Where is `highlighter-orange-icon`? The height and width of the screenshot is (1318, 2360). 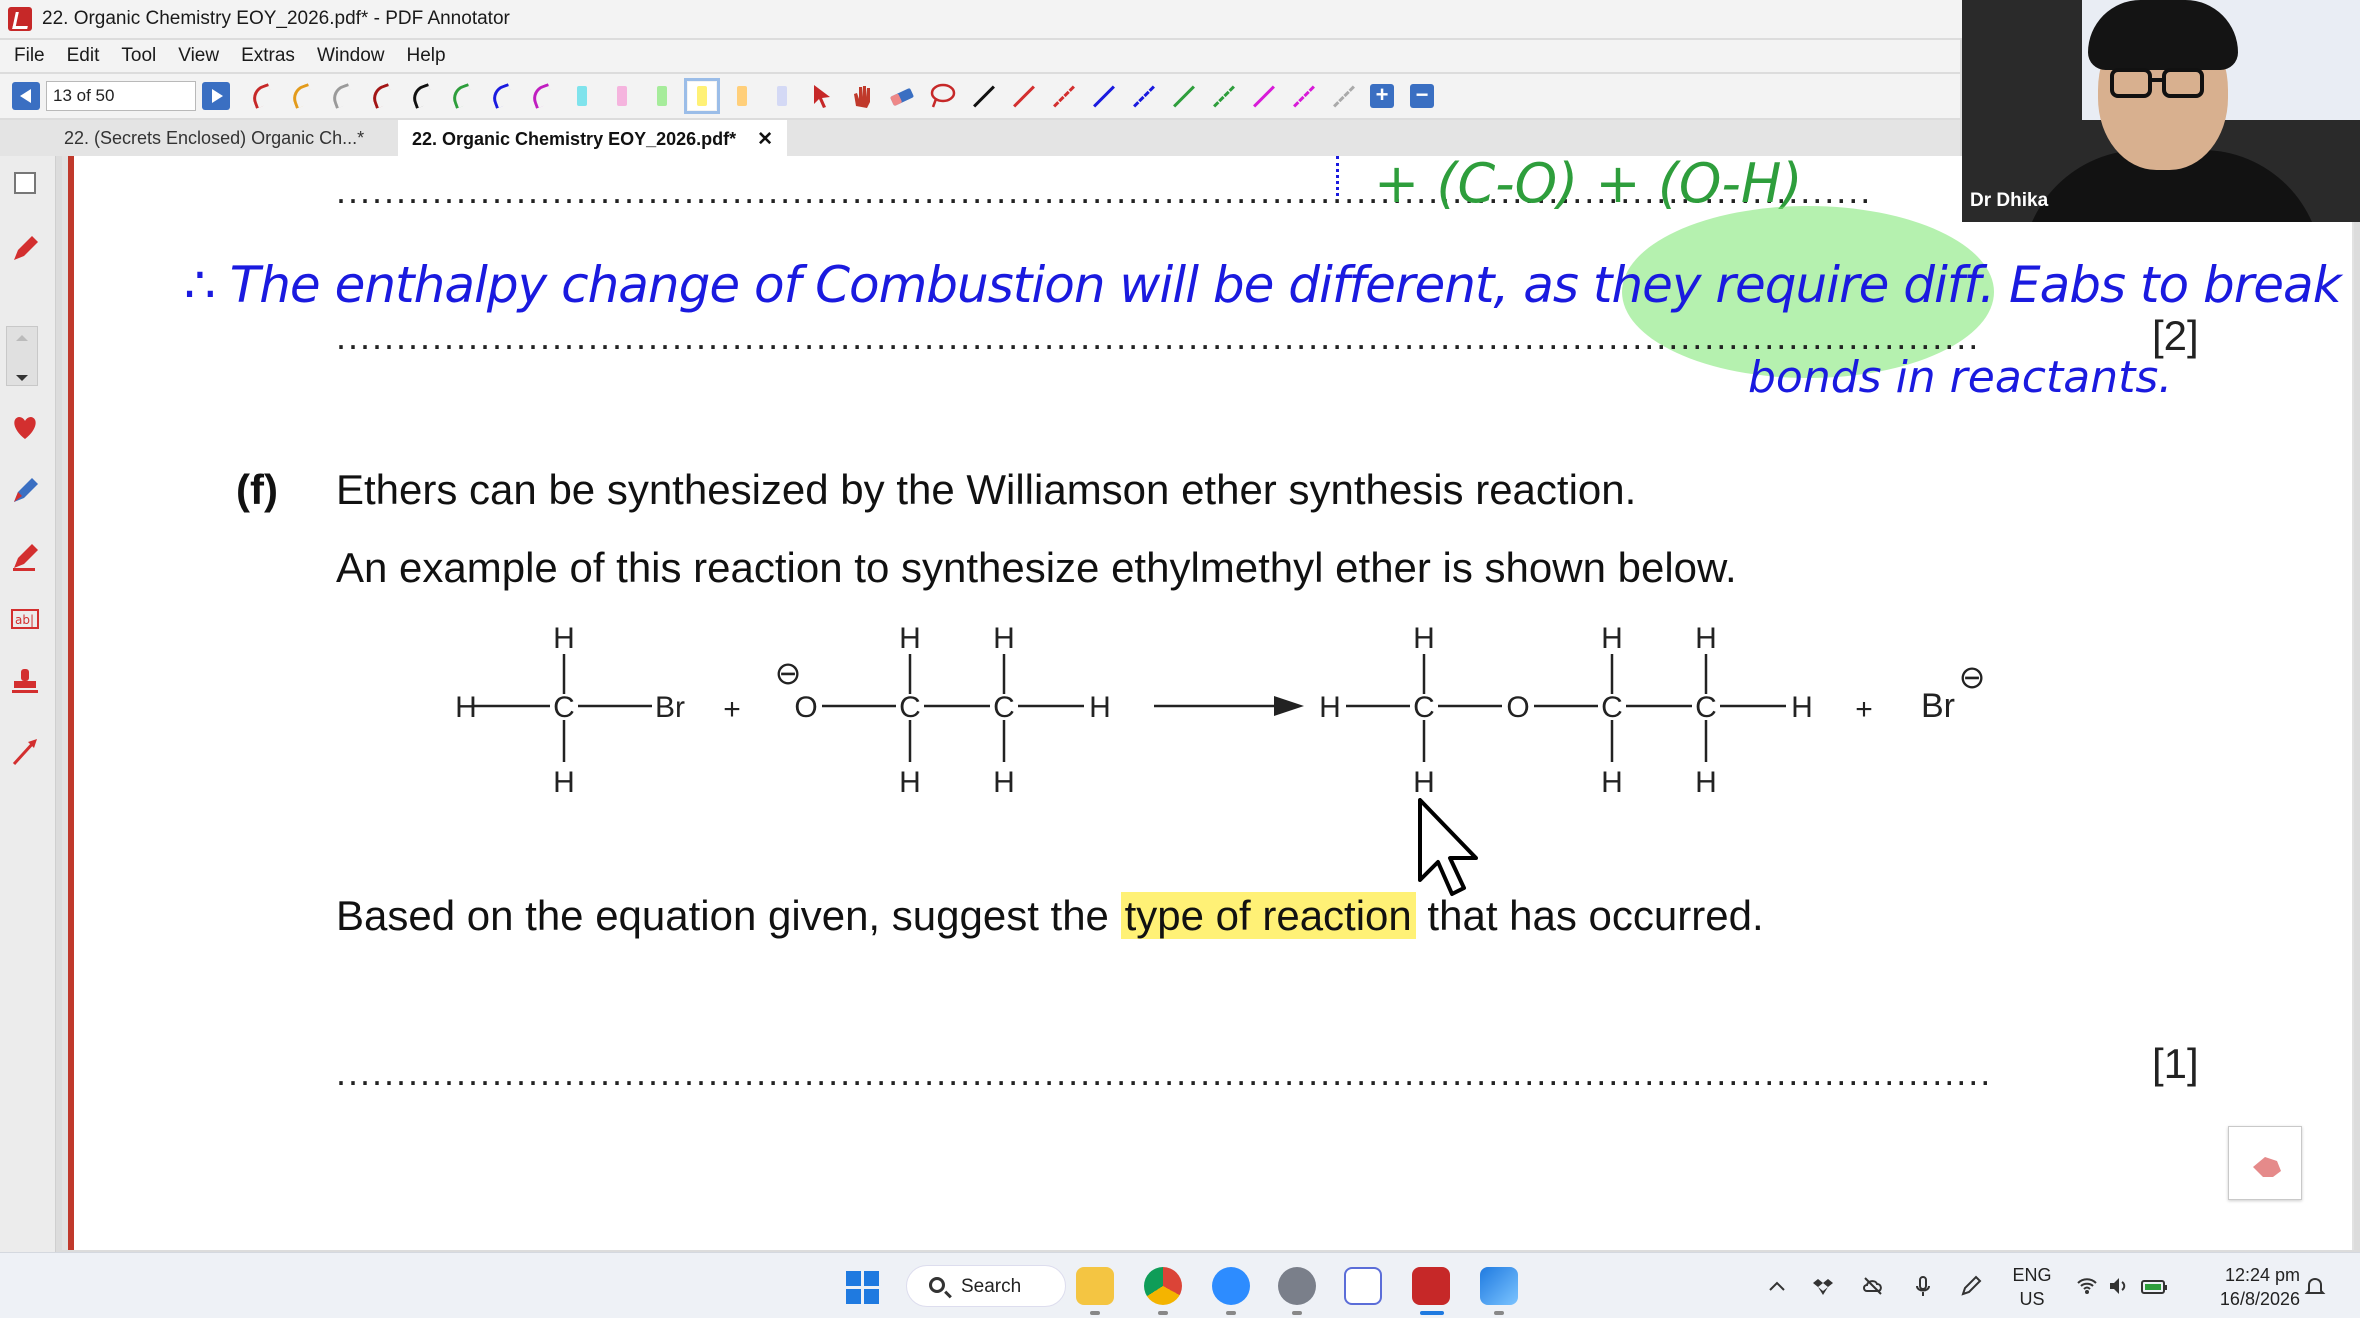
highlighter-orange-icon is located at coordinates (742, 96).